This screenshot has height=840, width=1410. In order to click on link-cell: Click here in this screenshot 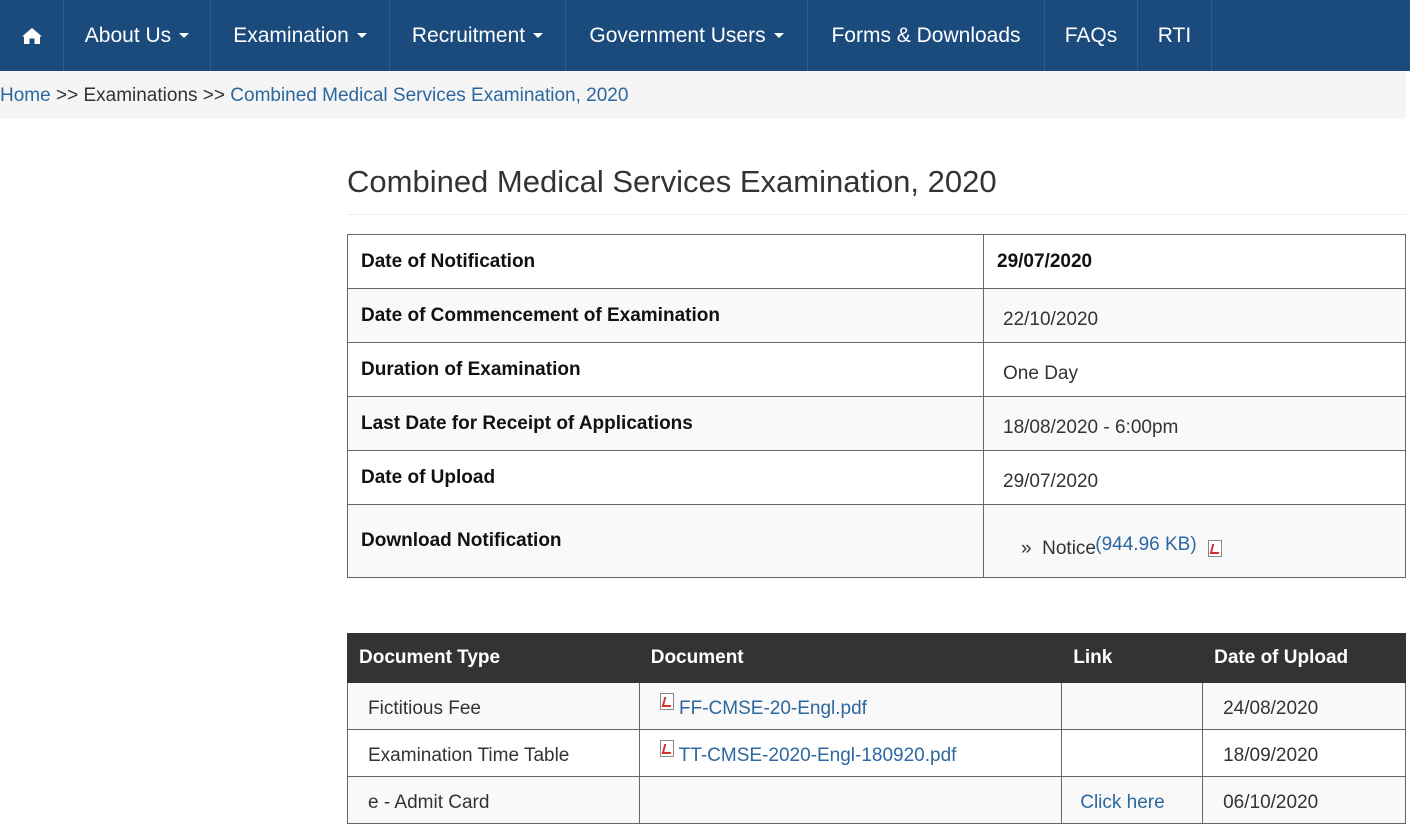, I will do `click(1132, 800)`.